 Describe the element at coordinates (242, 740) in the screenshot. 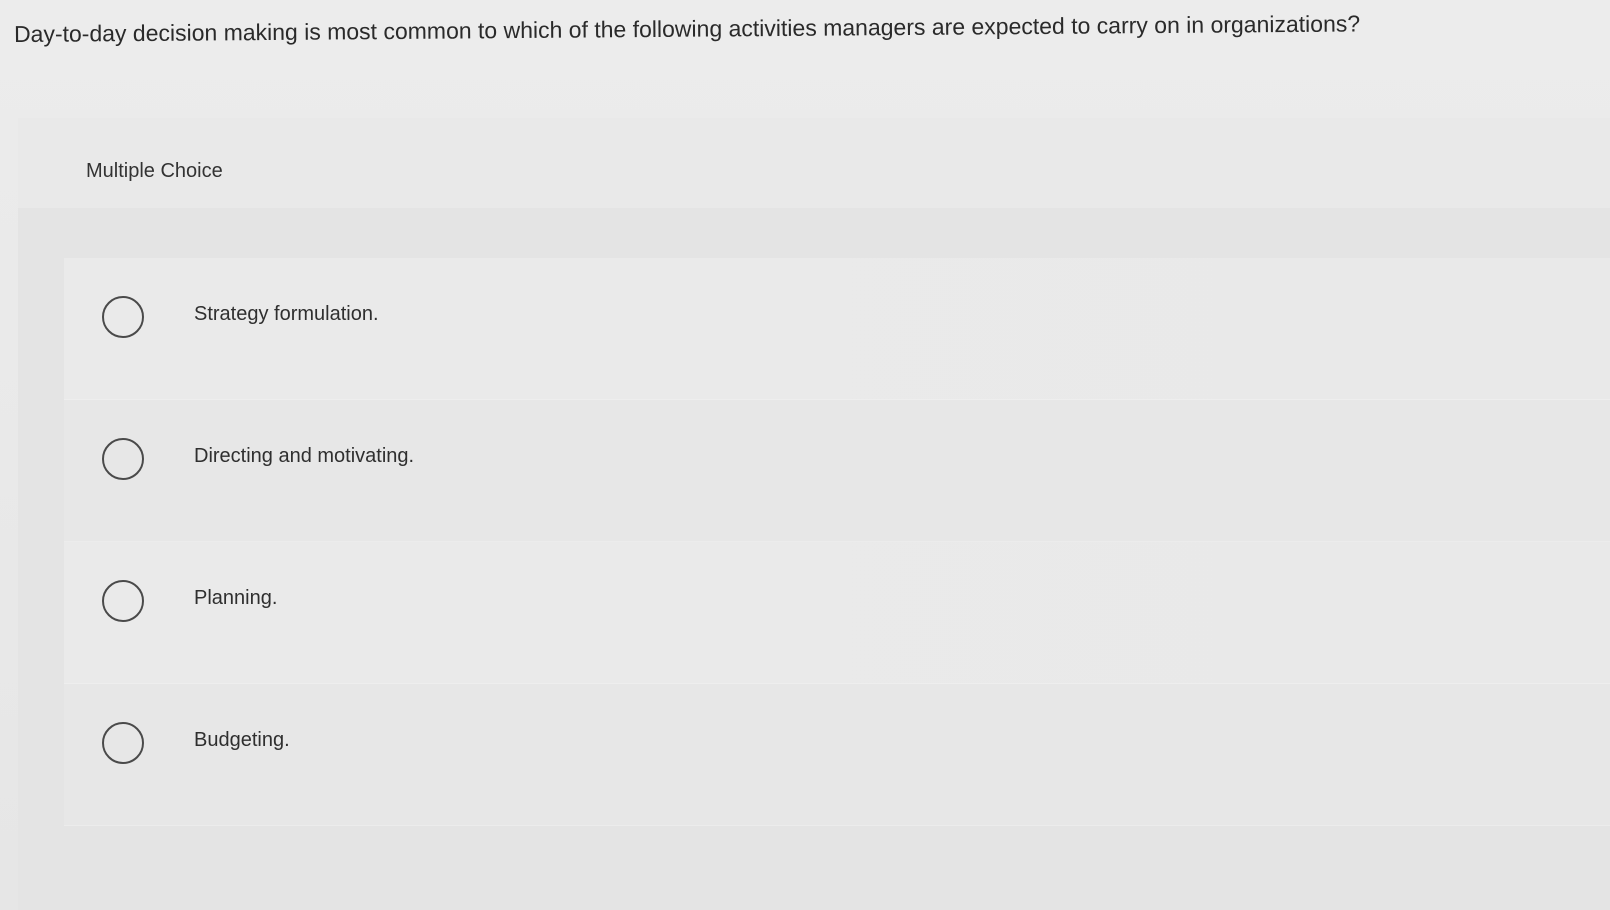

I see `answer-option-label: Budgeting.` at that location.